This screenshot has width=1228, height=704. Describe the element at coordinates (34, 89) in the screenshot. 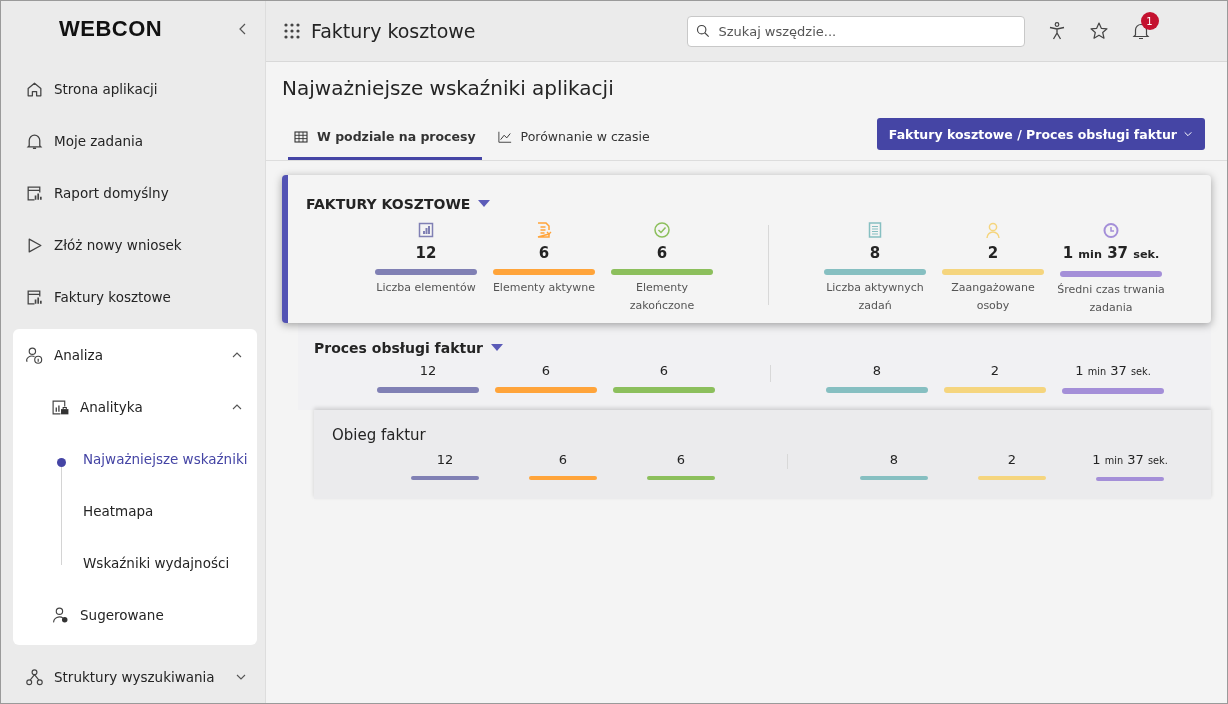

I see `home-icon` at that location.